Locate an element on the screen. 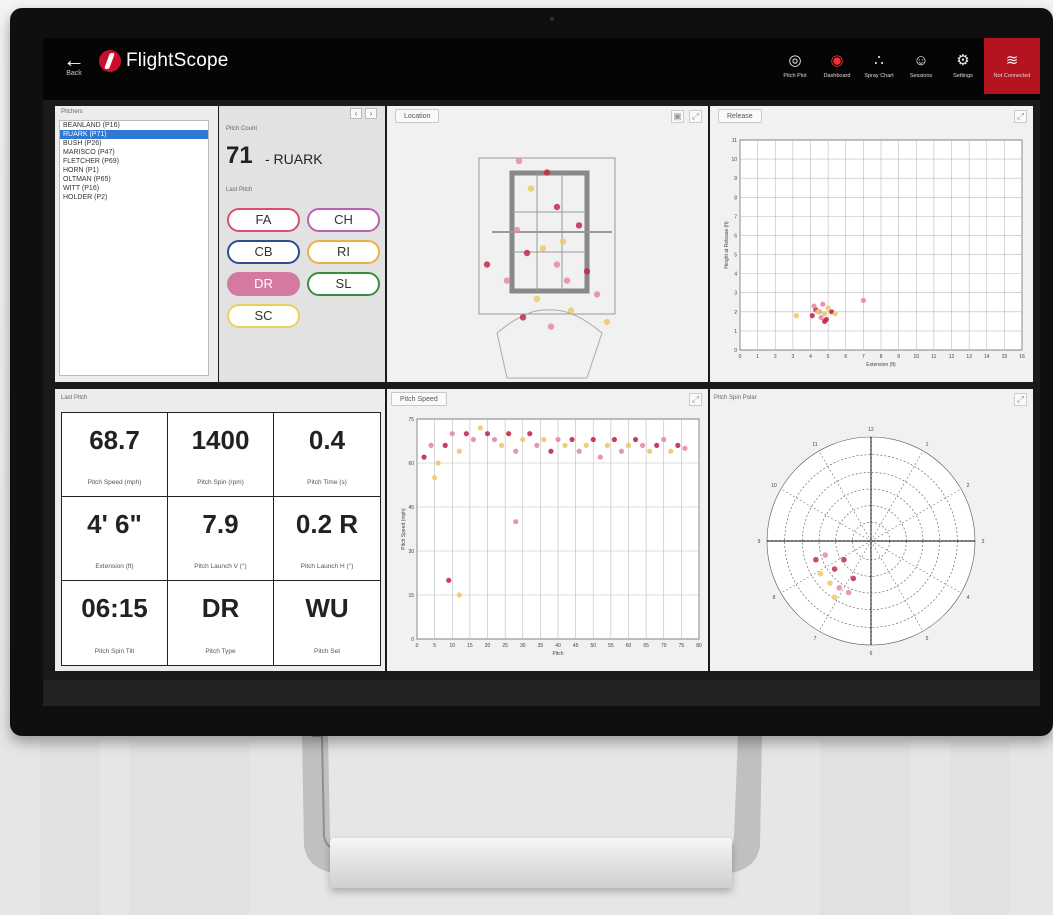 This screenshot has width=1053, height=915. x-tick-label: 10 is located at coordinates (452, 646).